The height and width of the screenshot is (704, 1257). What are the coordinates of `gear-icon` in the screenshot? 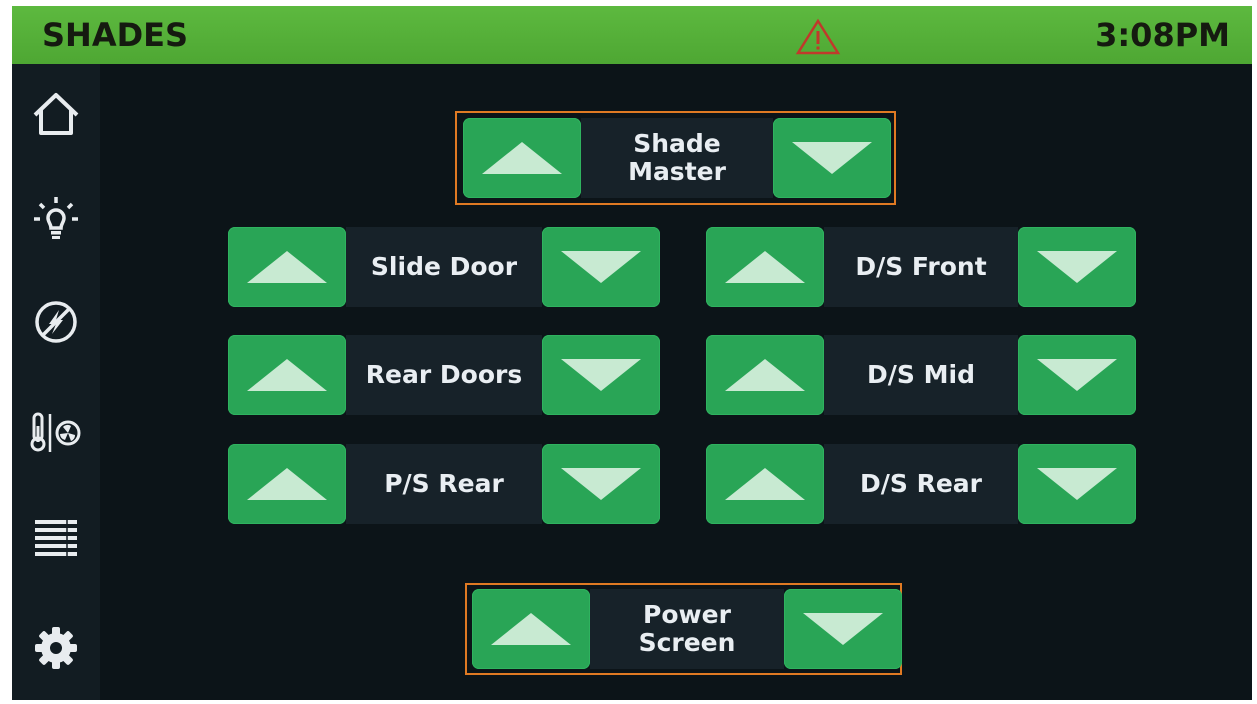 It's located at (56, 648).